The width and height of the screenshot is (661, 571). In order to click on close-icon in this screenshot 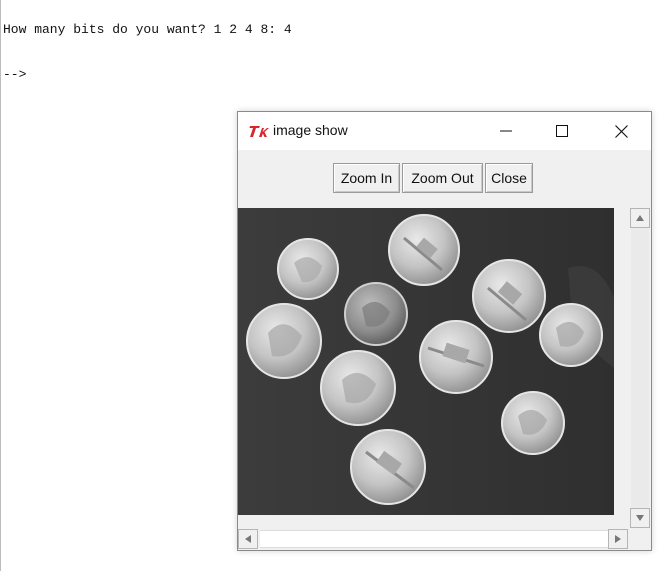, I will do `click(621, 131)`.